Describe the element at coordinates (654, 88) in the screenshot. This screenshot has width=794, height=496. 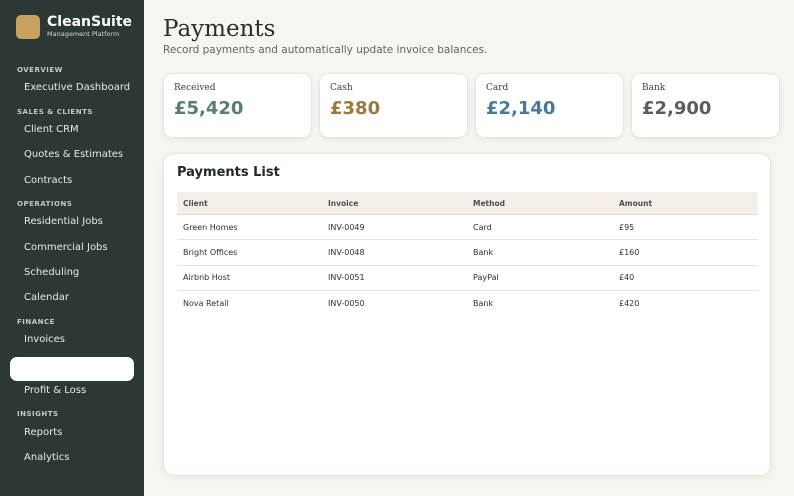
I see `stat-label: Bank` at that location.